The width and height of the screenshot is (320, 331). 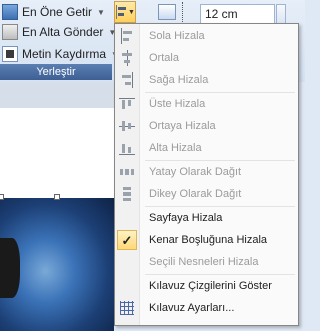 I want to click on menu-item-align-to-margin: ✓ Kenar Boşluğuna Hizala, so click(x=206, y=240).